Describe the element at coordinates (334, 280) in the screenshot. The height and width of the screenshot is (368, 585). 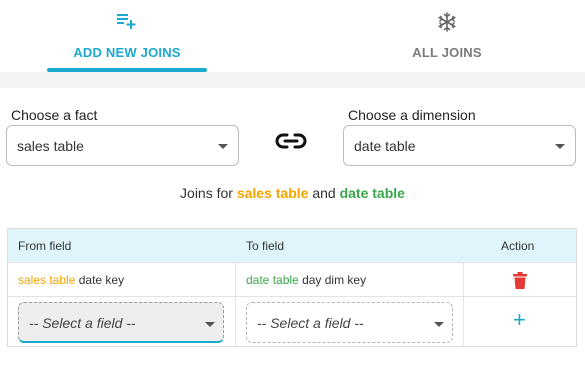
I see `to-field-name: day dim key` at that location.